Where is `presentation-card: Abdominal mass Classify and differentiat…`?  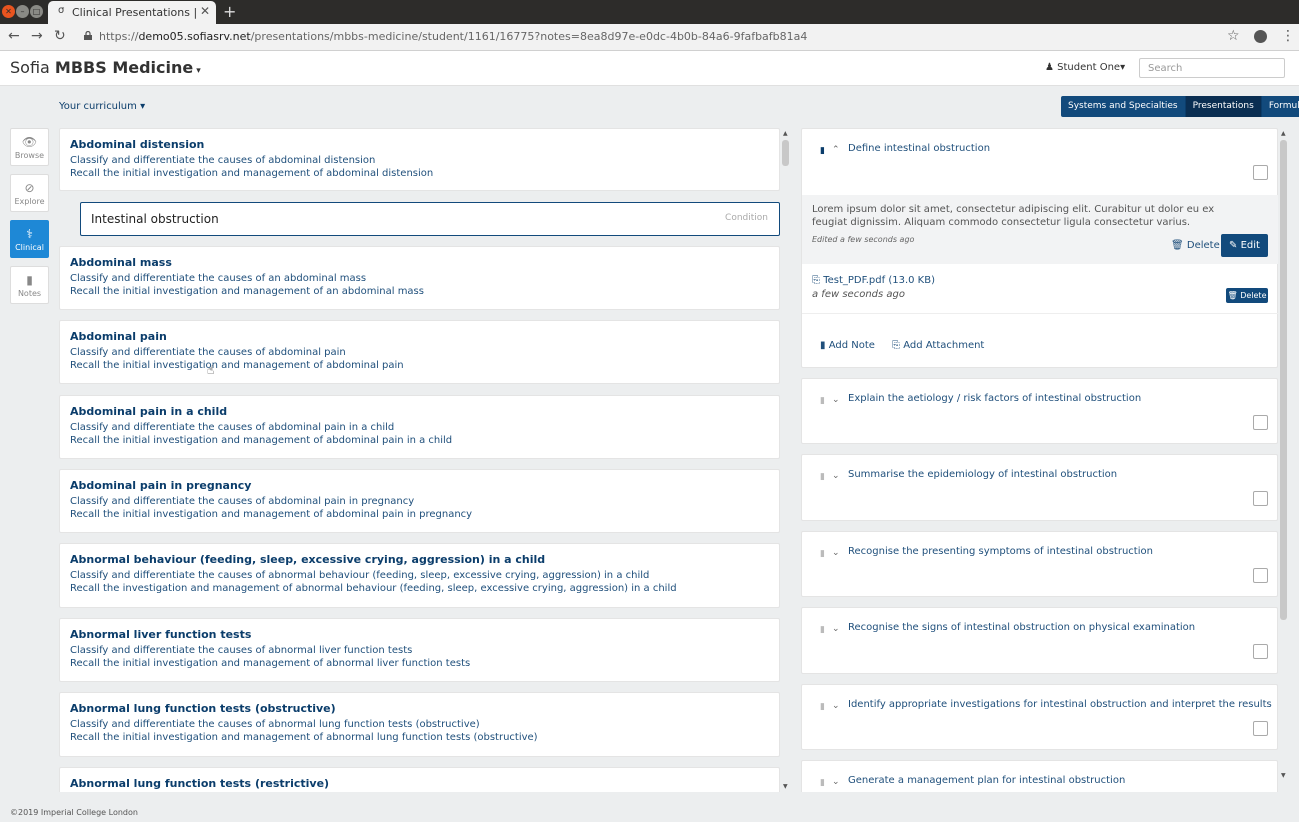 presentation-card: Abdominal mass Classify and differentiat… is located at coordinates (419, 278).